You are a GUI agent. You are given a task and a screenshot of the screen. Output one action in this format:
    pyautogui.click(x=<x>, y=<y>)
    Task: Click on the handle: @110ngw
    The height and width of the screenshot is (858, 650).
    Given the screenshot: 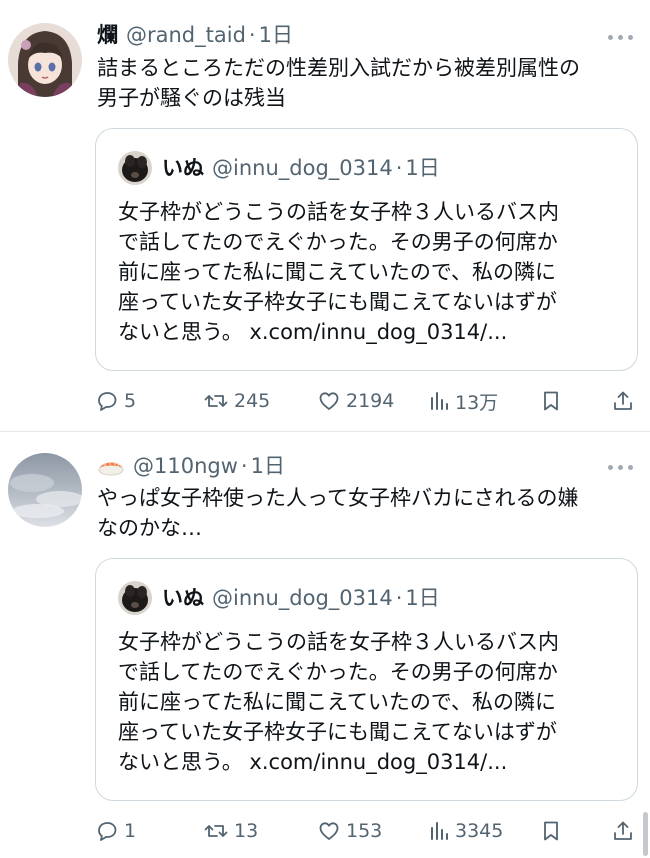 What is the action you would take?
    pyautogui.click(x=185, y=466)
    